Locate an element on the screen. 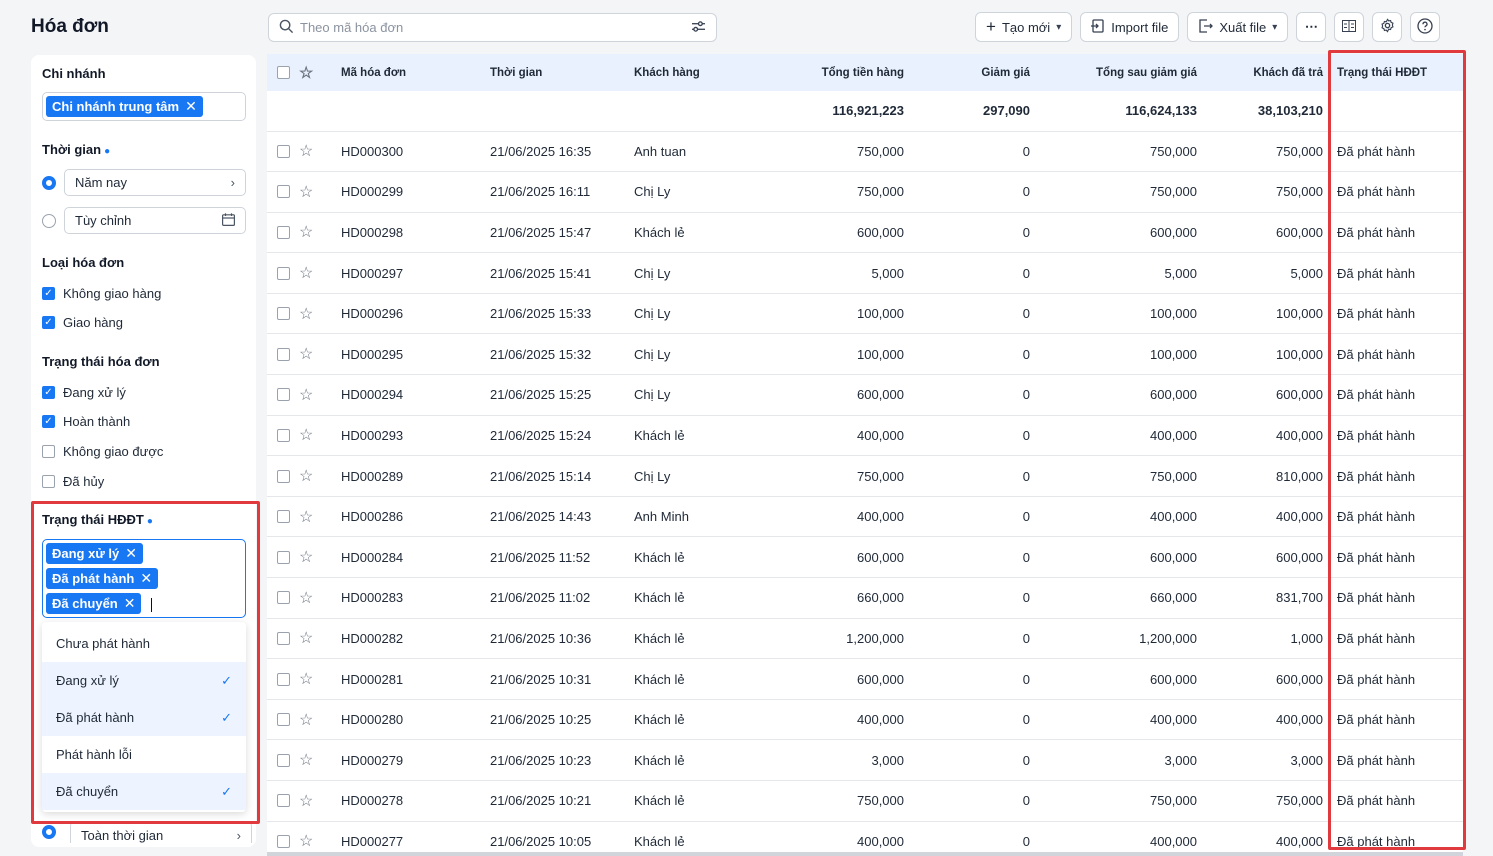  help-button is located at coordinates (1425, 27).